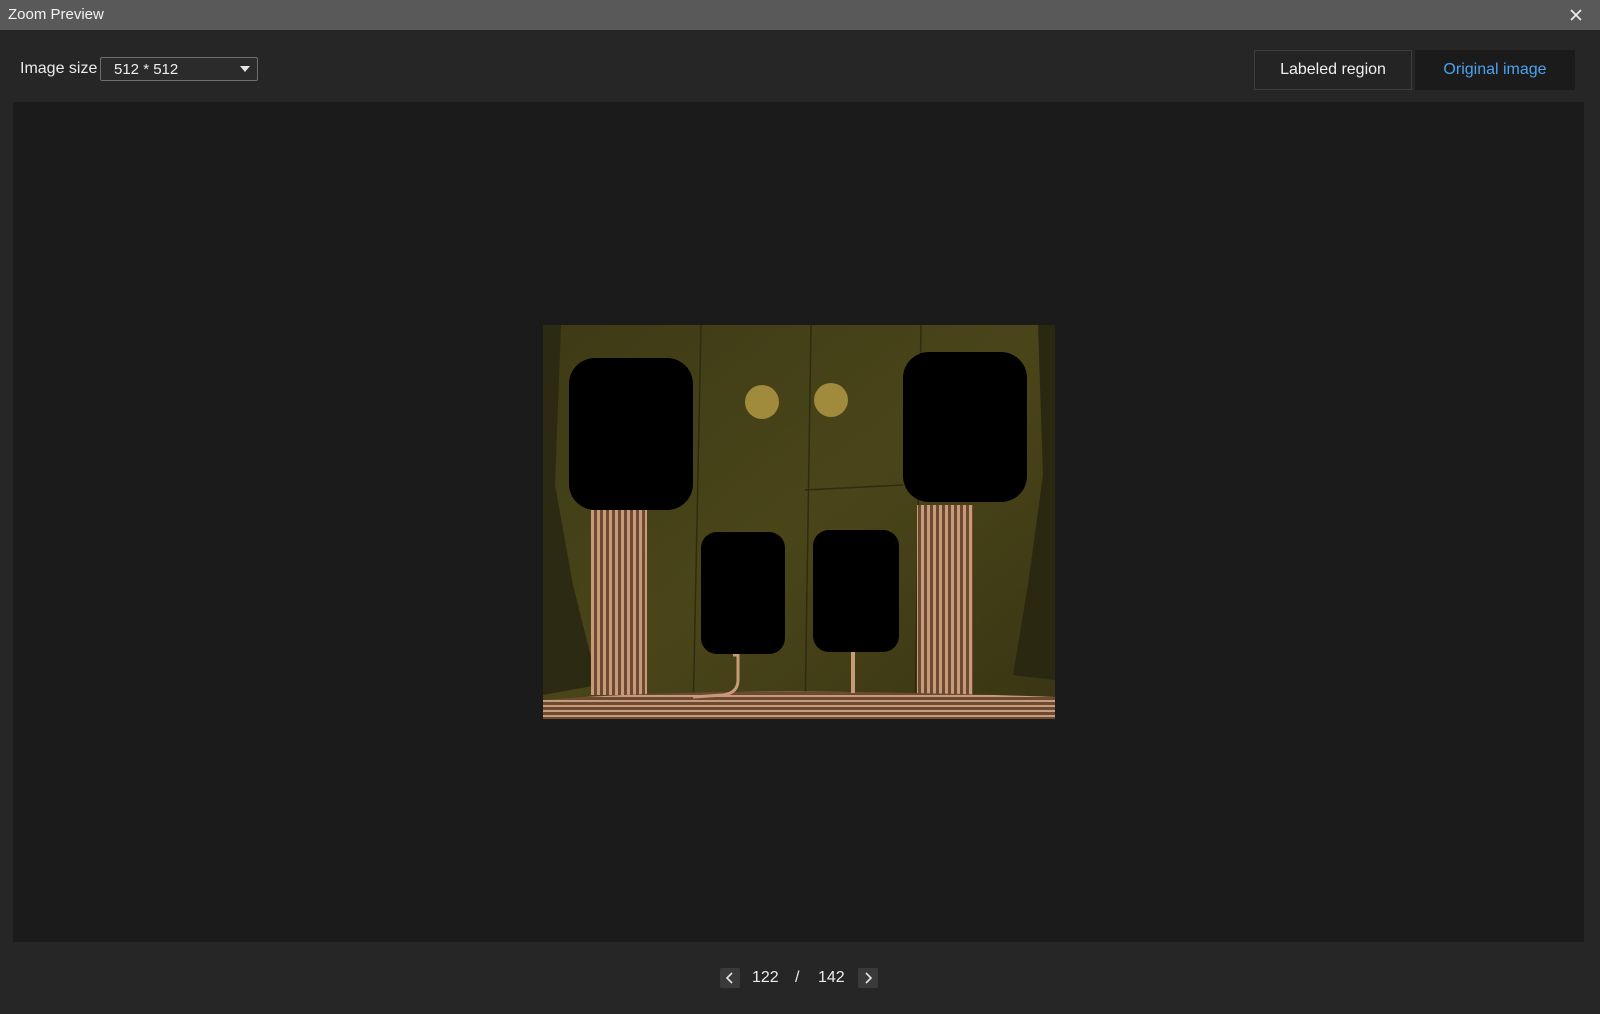 The image size is (1600, 1014). I want to click on chevron-left-icon, so click(729, 978).